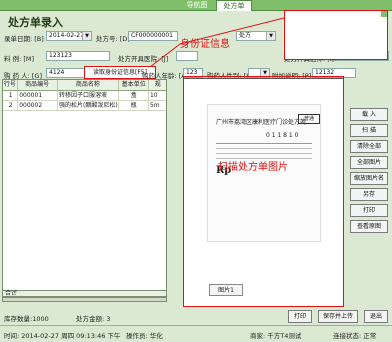  What do you see at coordinates (165, 55) in the screenshot?
I see `arrow-to-read-id-button` at bounding box center [165, 55].